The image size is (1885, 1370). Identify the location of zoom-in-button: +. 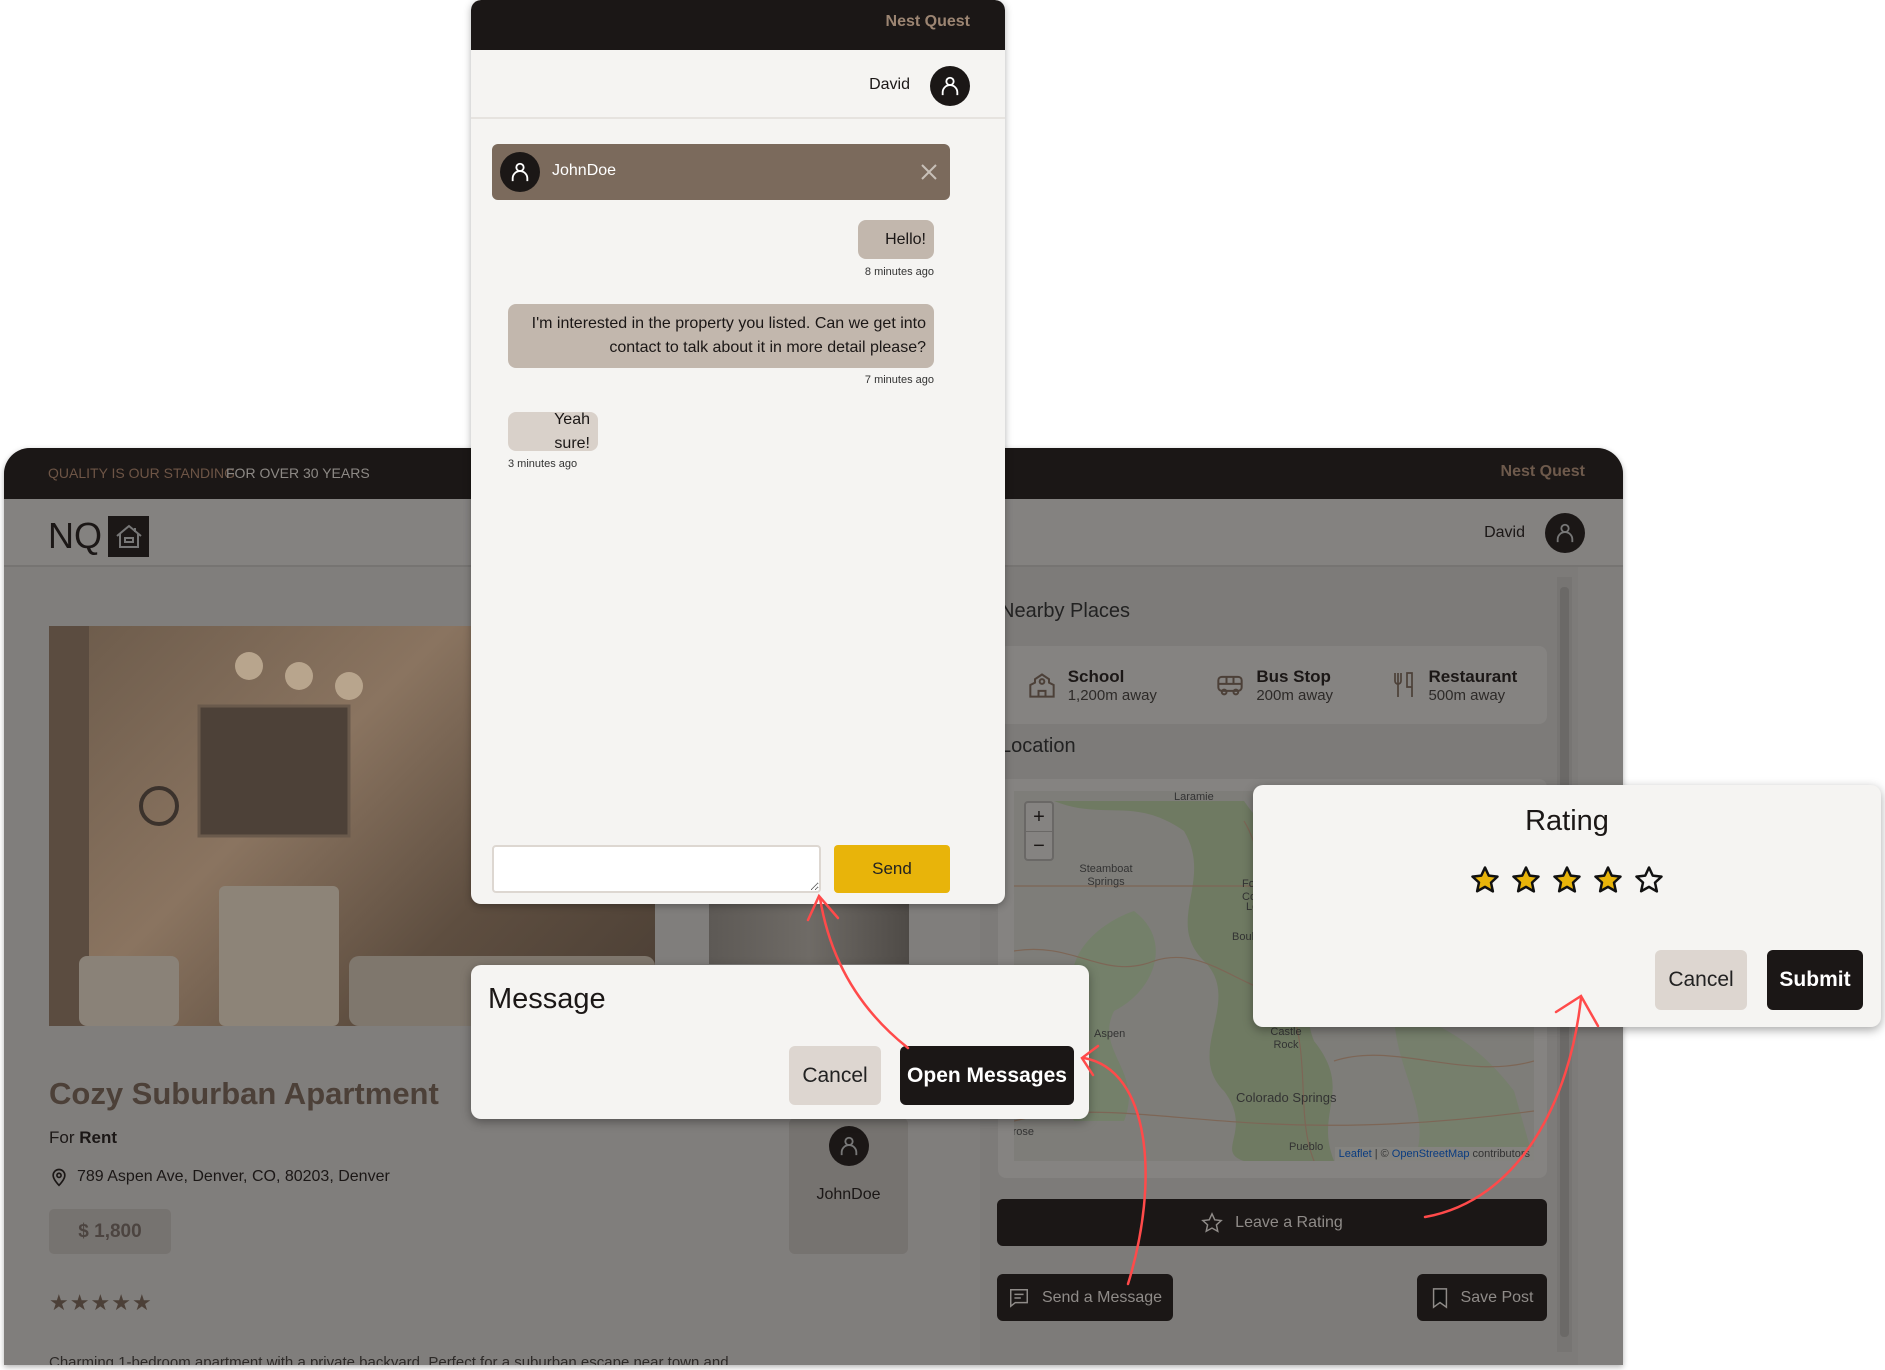
(1039, 817).